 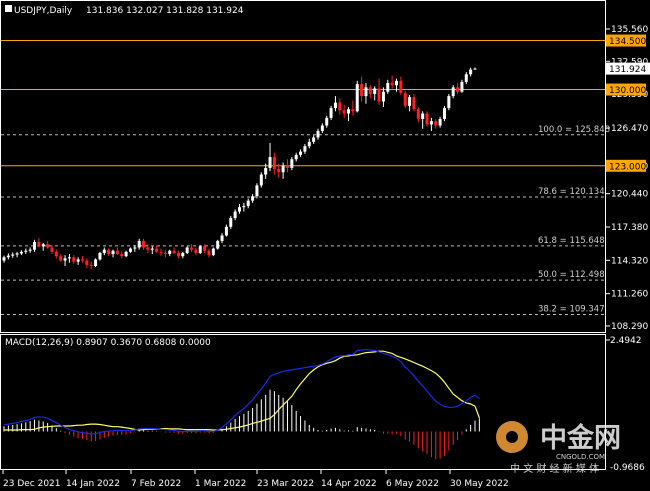 What do you see at coordinates (629, 228) in the screenshot?
I see `price-tick-label: 117.380` at bounding box center [629, 228].